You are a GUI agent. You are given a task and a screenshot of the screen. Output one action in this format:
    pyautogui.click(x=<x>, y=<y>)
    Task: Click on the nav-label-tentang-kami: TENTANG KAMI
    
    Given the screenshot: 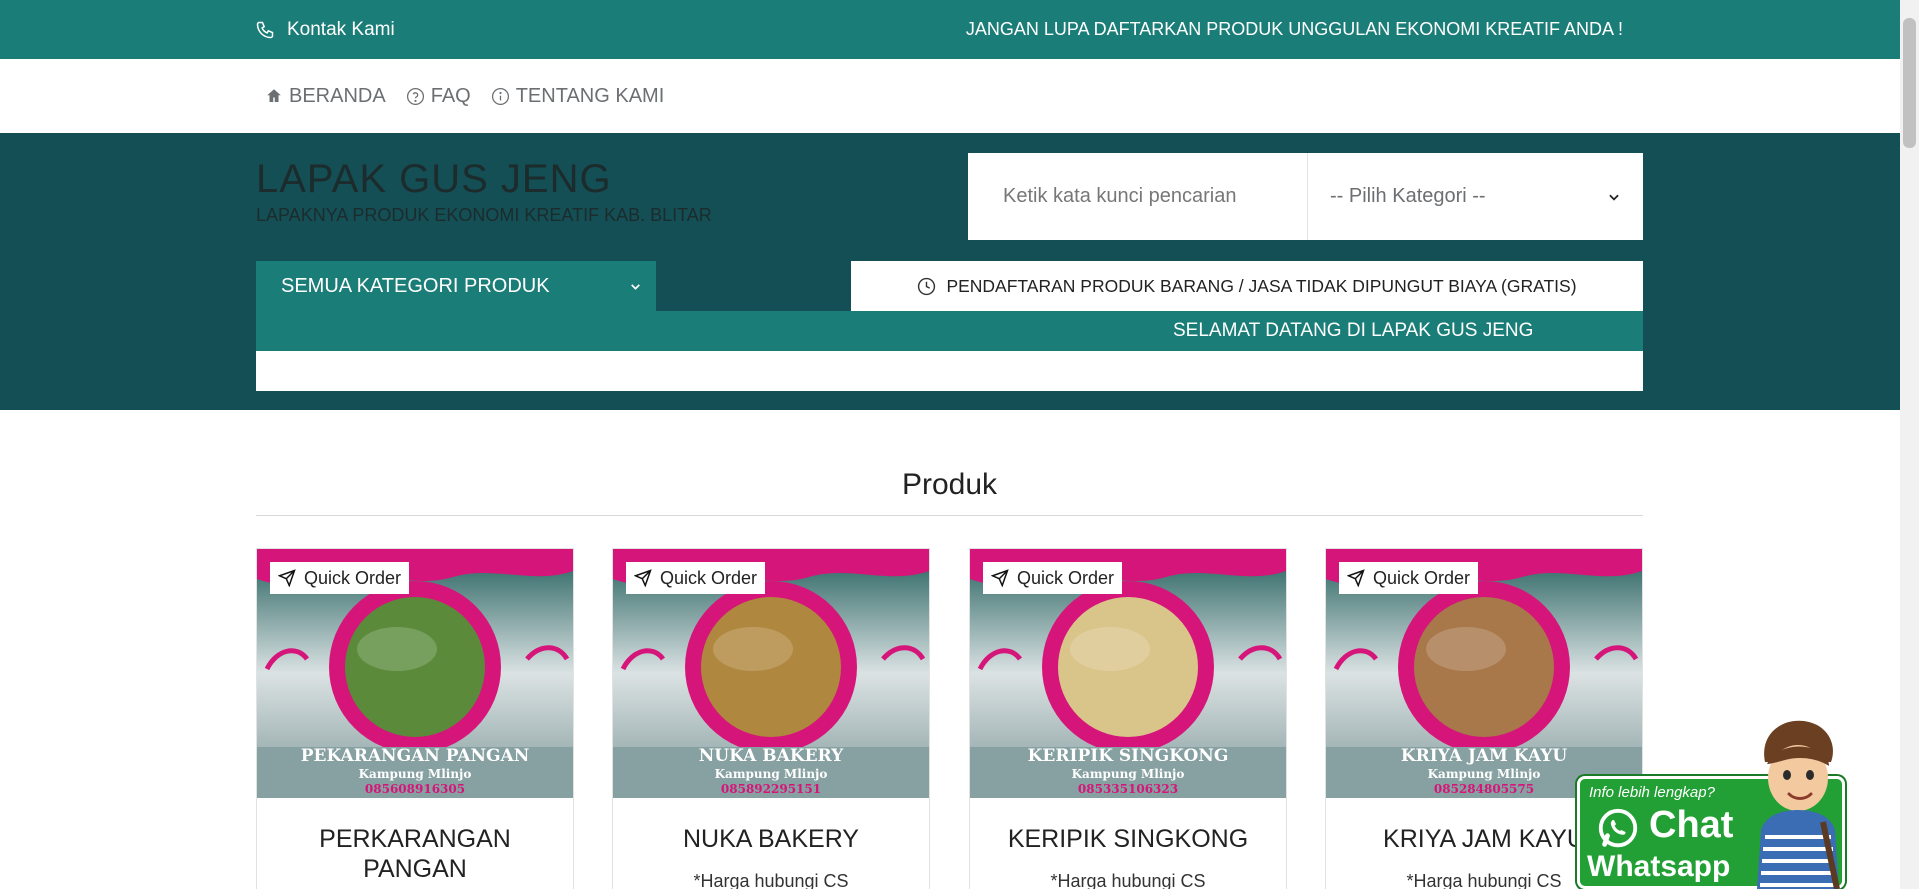 What is the action you would take?
    pyautogui.click(x=590, y=95)
    